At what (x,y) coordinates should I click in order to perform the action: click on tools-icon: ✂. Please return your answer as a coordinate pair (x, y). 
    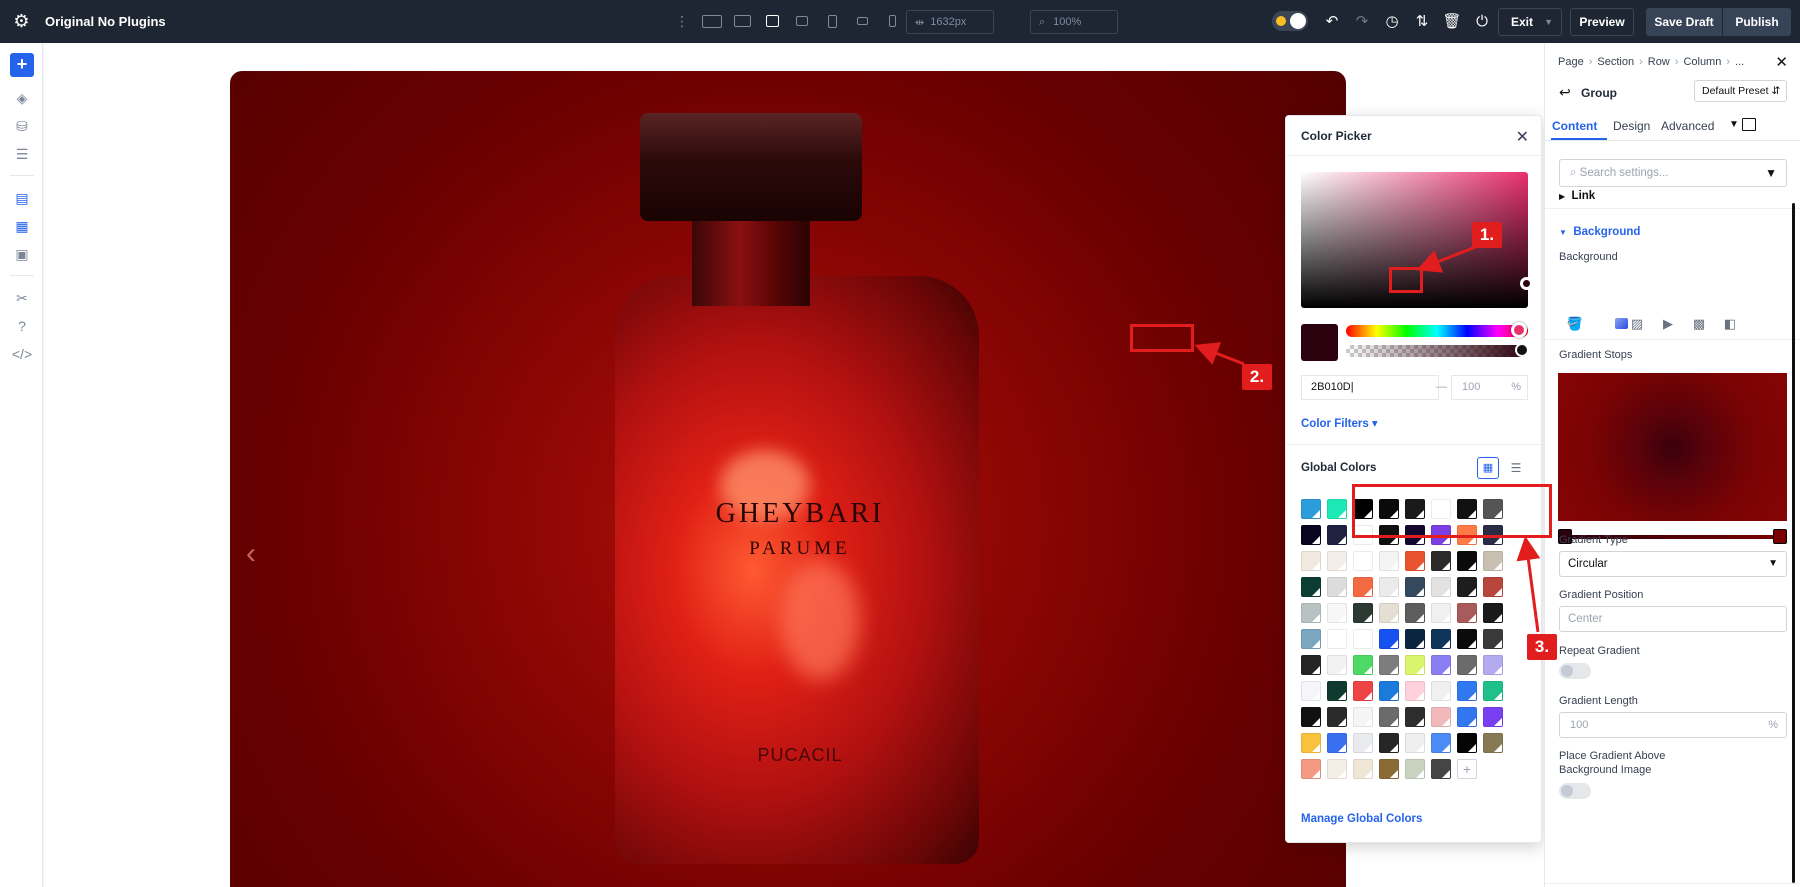
    Looking at the image, I should click on (22, 298).